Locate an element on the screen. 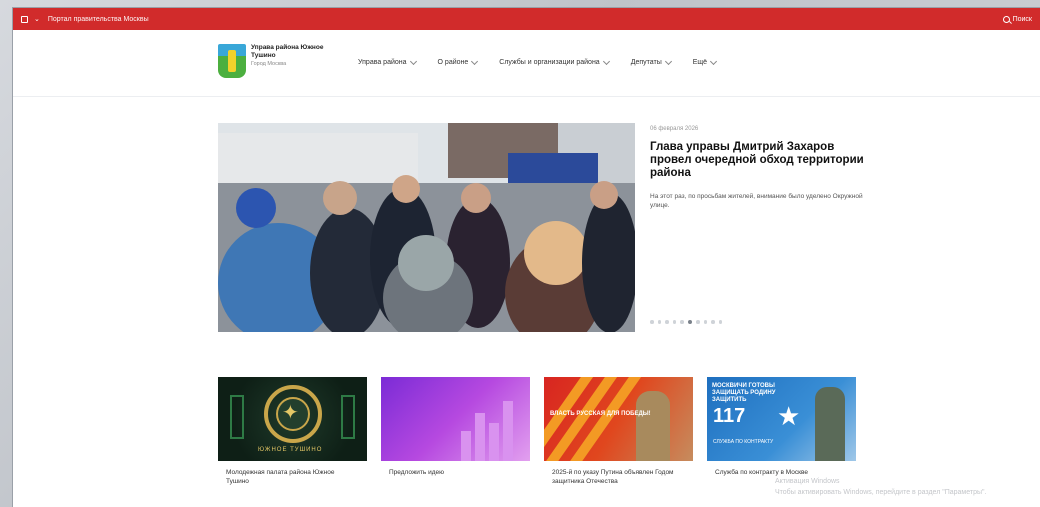 Image resolution: width=1040 pixels, height=507 pixels. site-logo: Управа района Южное Тушино Город Москва is located at coordinates (270, 61).